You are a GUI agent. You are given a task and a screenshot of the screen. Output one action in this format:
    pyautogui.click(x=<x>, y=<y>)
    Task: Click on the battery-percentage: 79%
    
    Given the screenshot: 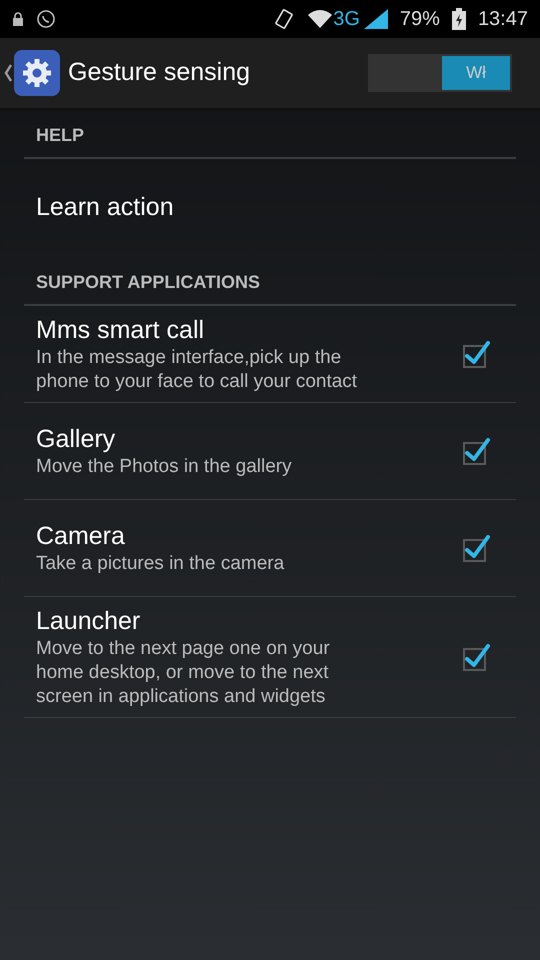 What is the action you would take?
    pyautogui.click(x=420, y=19)
    